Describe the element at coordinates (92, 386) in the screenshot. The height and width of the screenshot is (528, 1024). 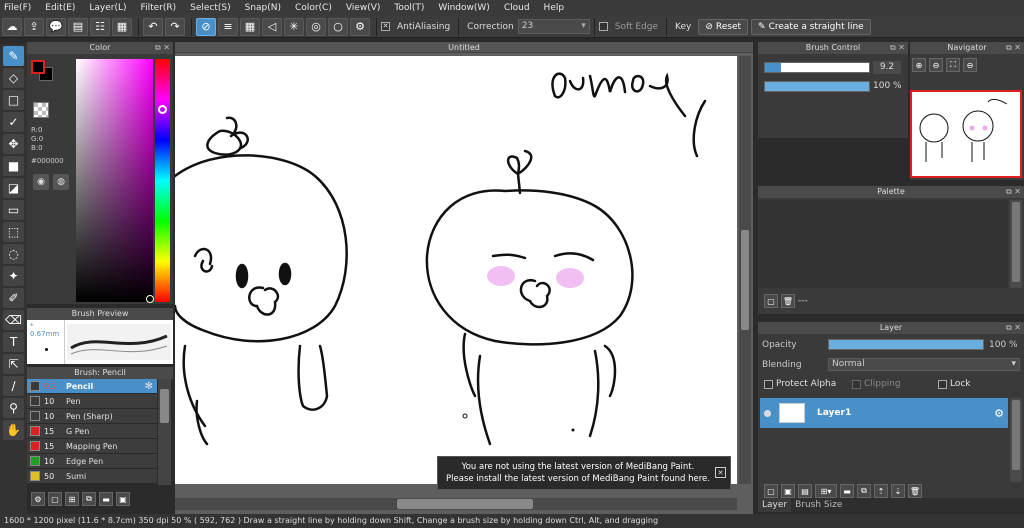
I see `brush-list-item: 9.2 Pencil ✻` at that location.